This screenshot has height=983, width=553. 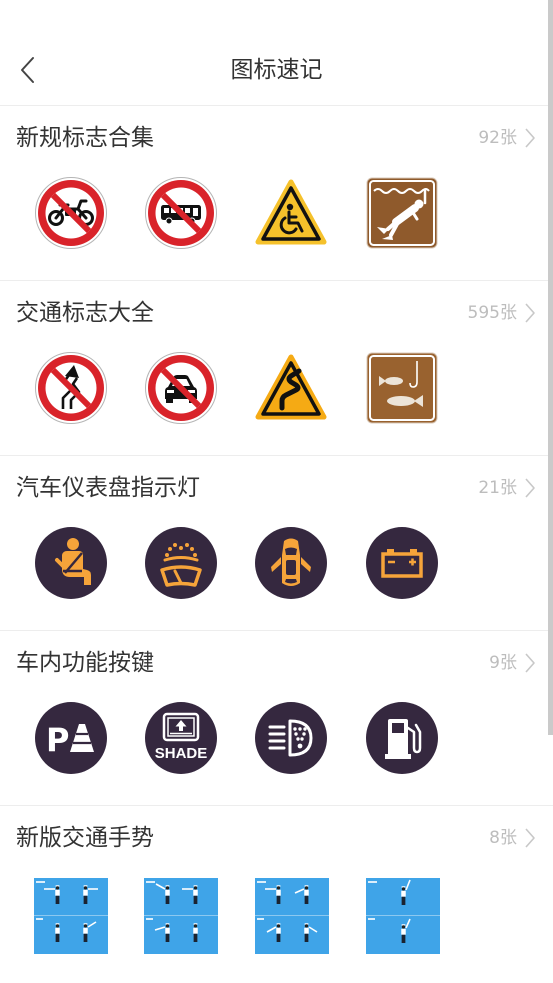 I want to click on section-header: 汽车仪表盘指示灯 21张, so click(x=276, y=488).